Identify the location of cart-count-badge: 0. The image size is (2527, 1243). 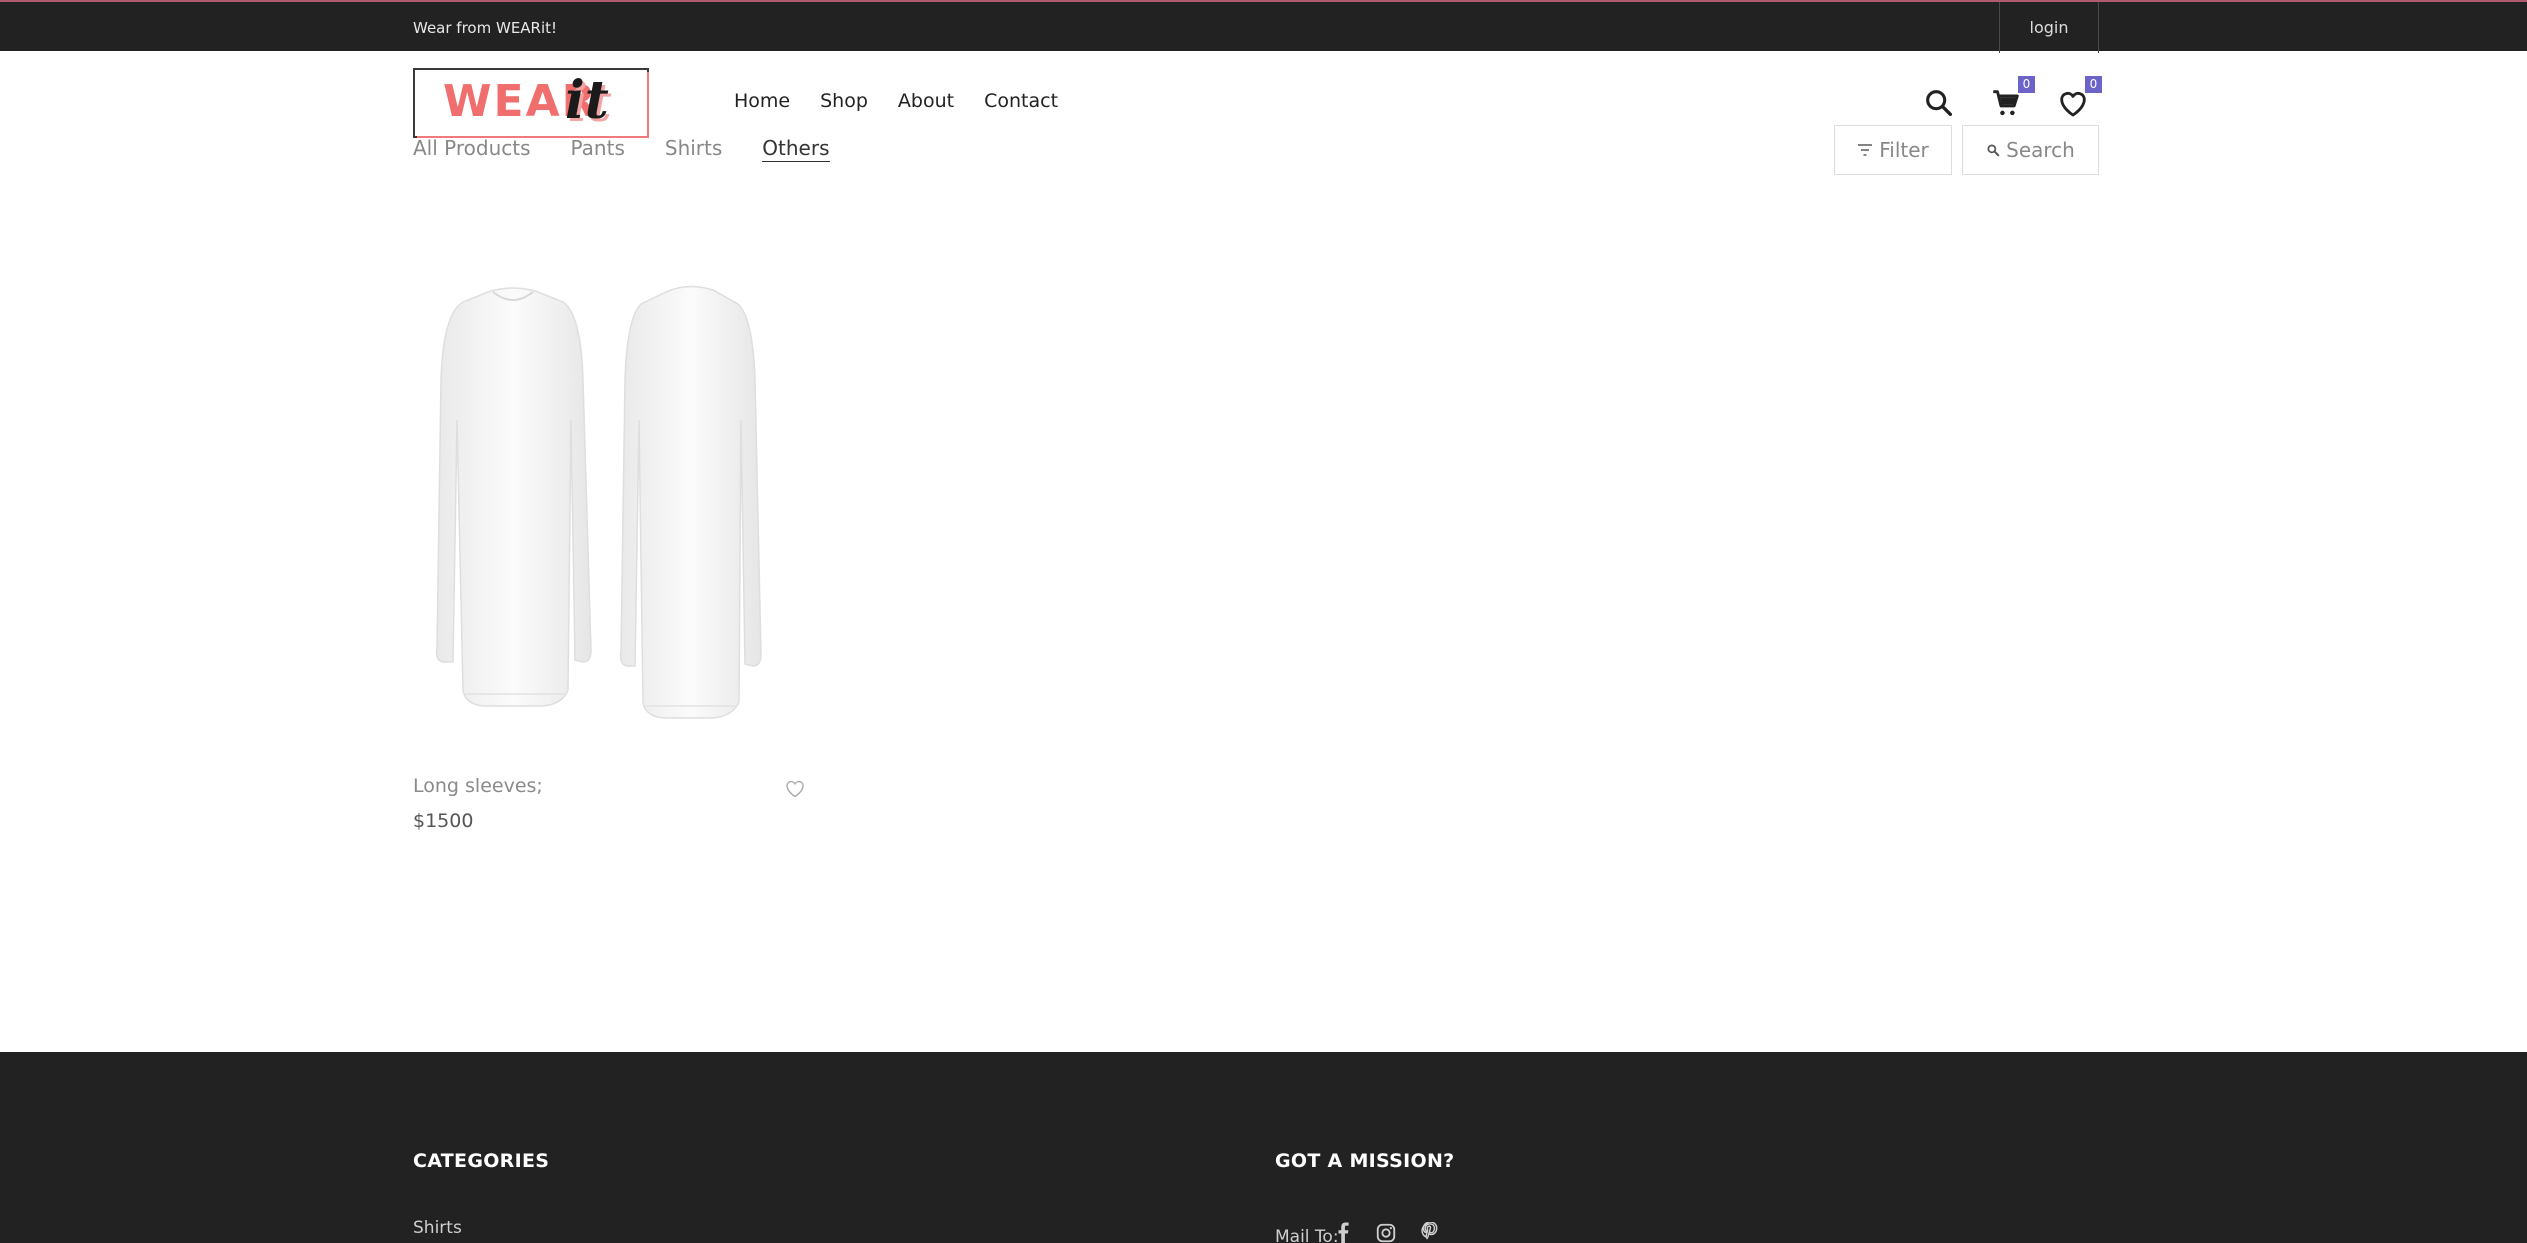
(2026, 84).